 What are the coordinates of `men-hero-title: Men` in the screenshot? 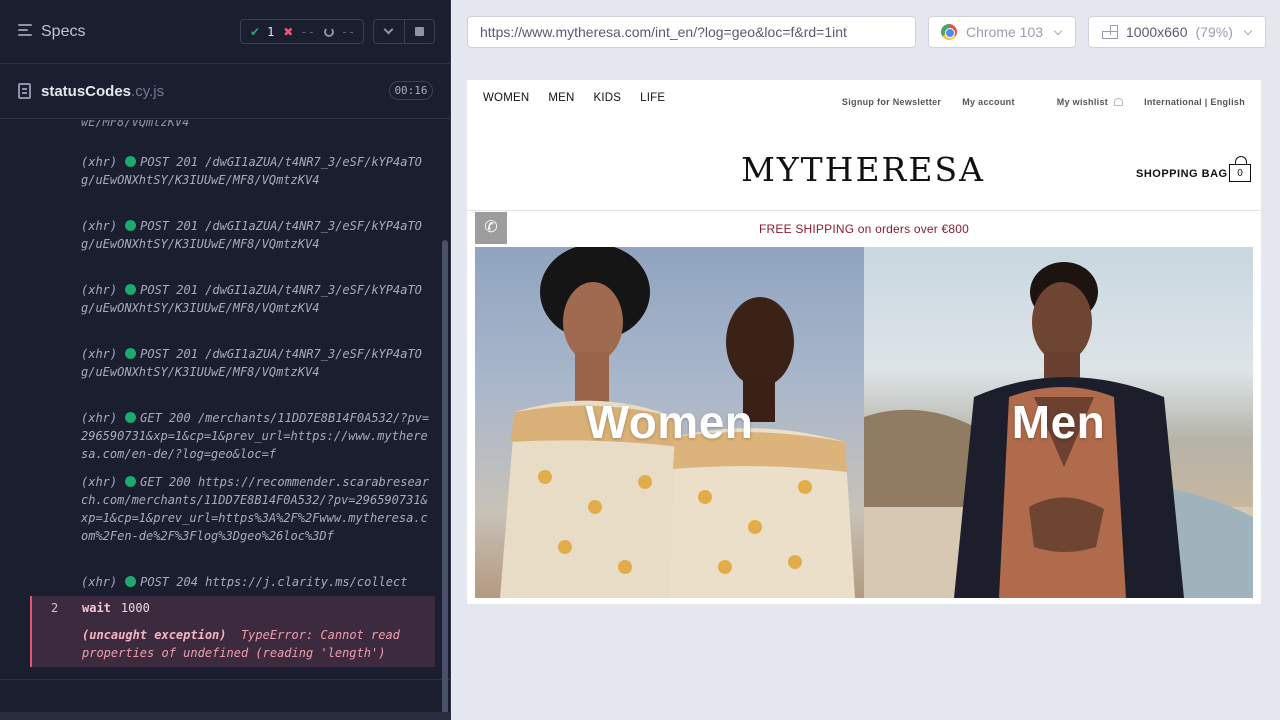 It's located at (1058, 422).